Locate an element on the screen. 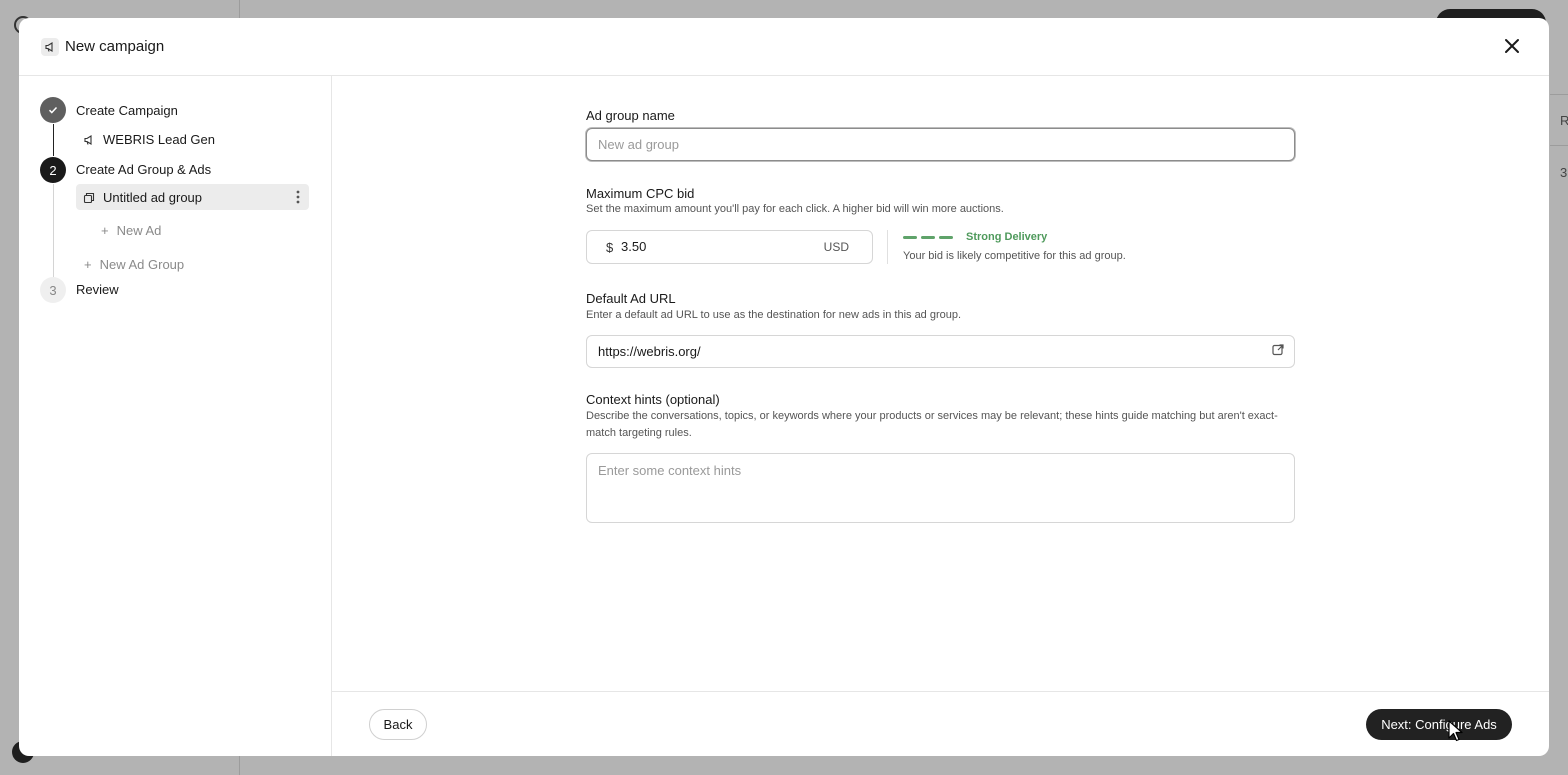 This screenshot has width=1568, height=775. modal-header: New campaign is located at coordinates (784, 47).